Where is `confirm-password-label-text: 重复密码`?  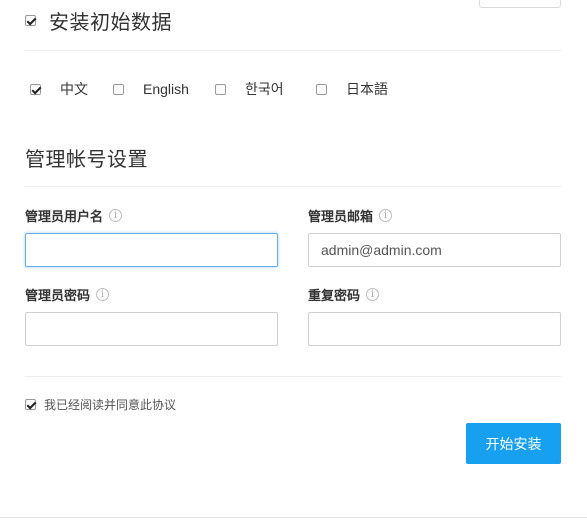 confirm-password-label-text: 重复密码 is located at coordinates (334, 295).